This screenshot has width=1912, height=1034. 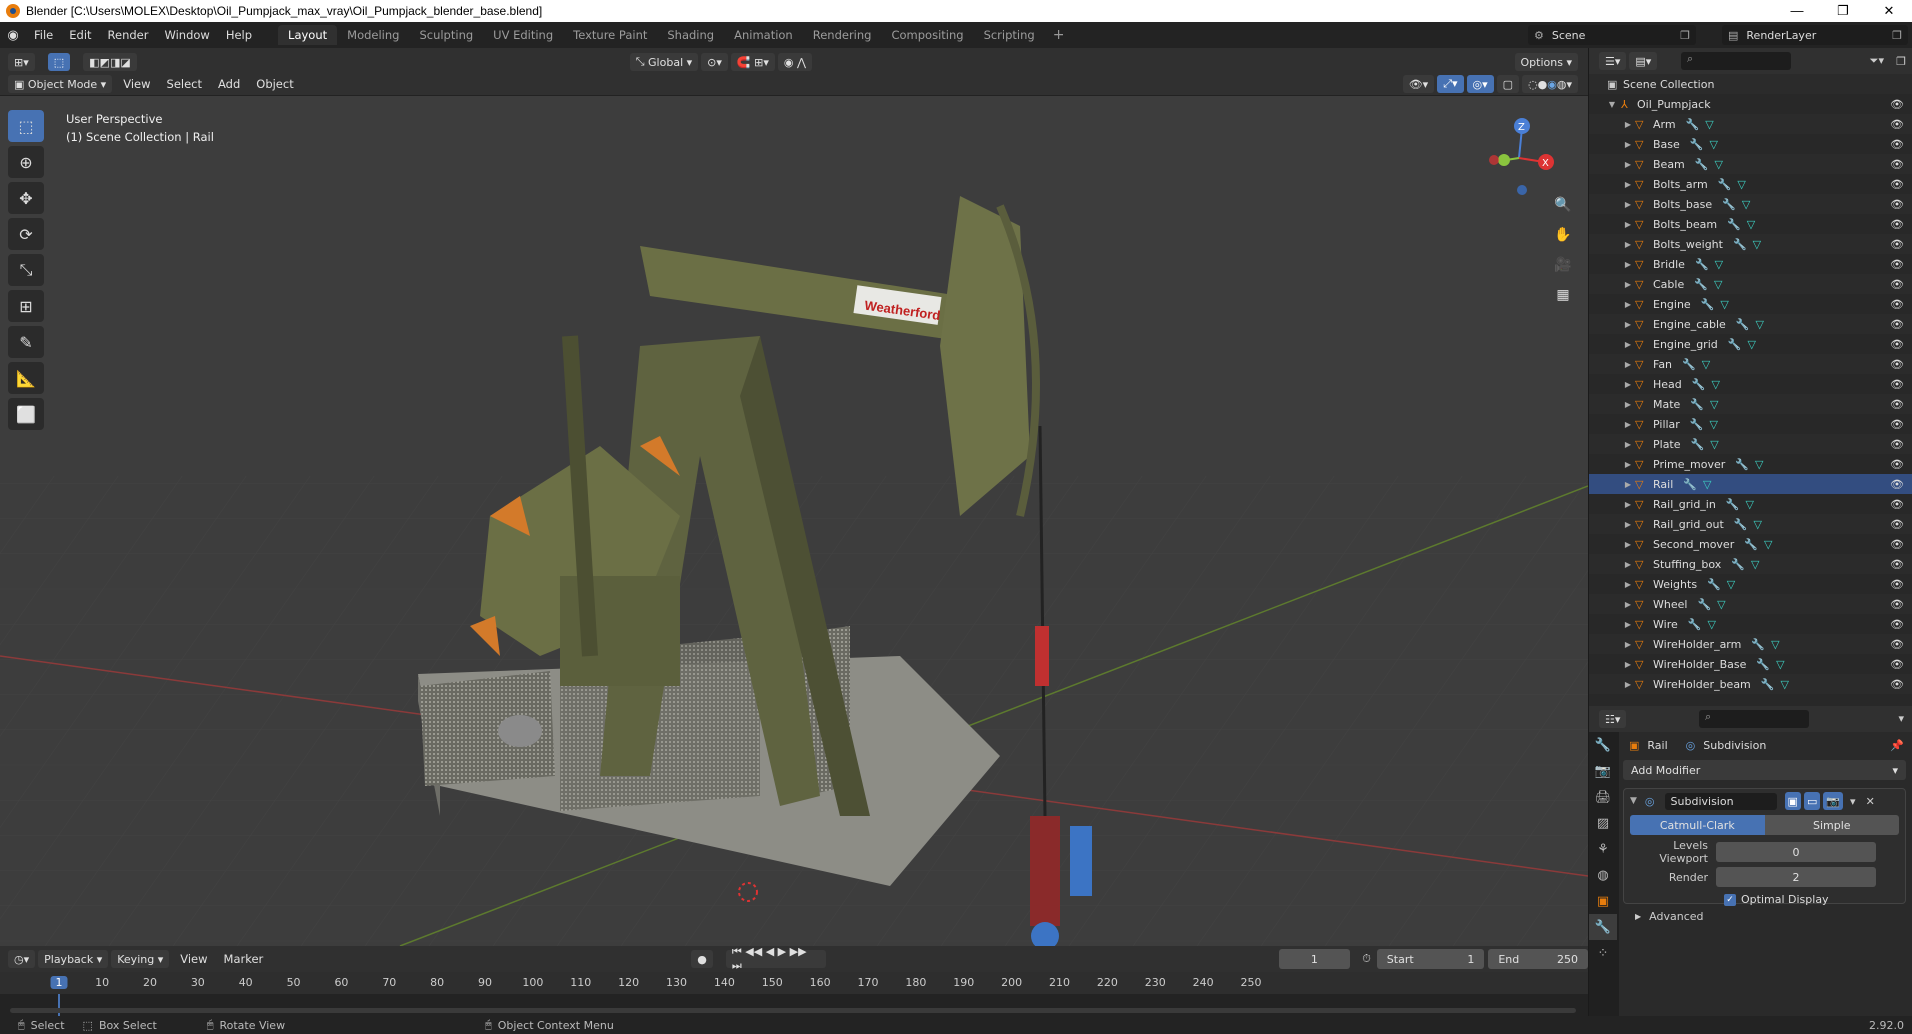 What do you see at coordinates (1603, 745) in the screenshot?
I see `tool-tab-icon: 🔧` at bounding box center [1603, 745].